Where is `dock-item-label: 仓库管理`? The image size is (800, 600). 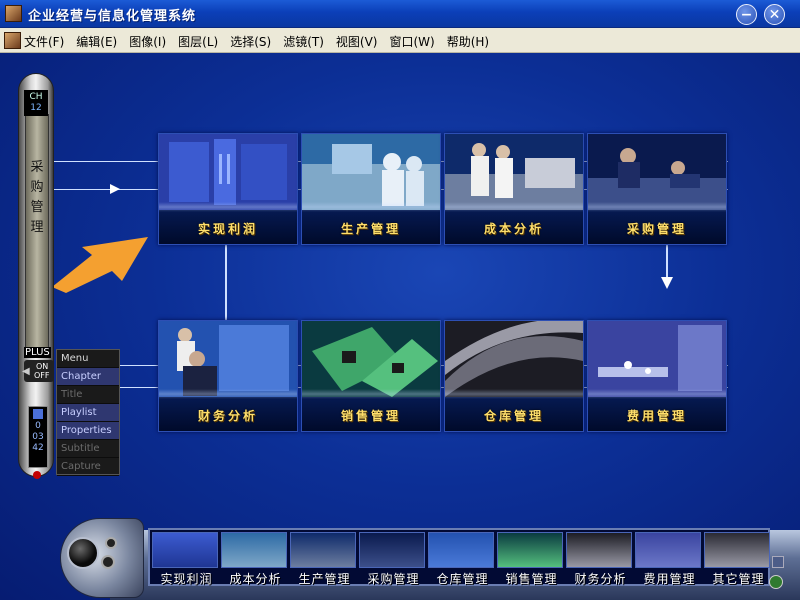
dock-item-label: 仓库管理 is located at coordinates (462, 578).